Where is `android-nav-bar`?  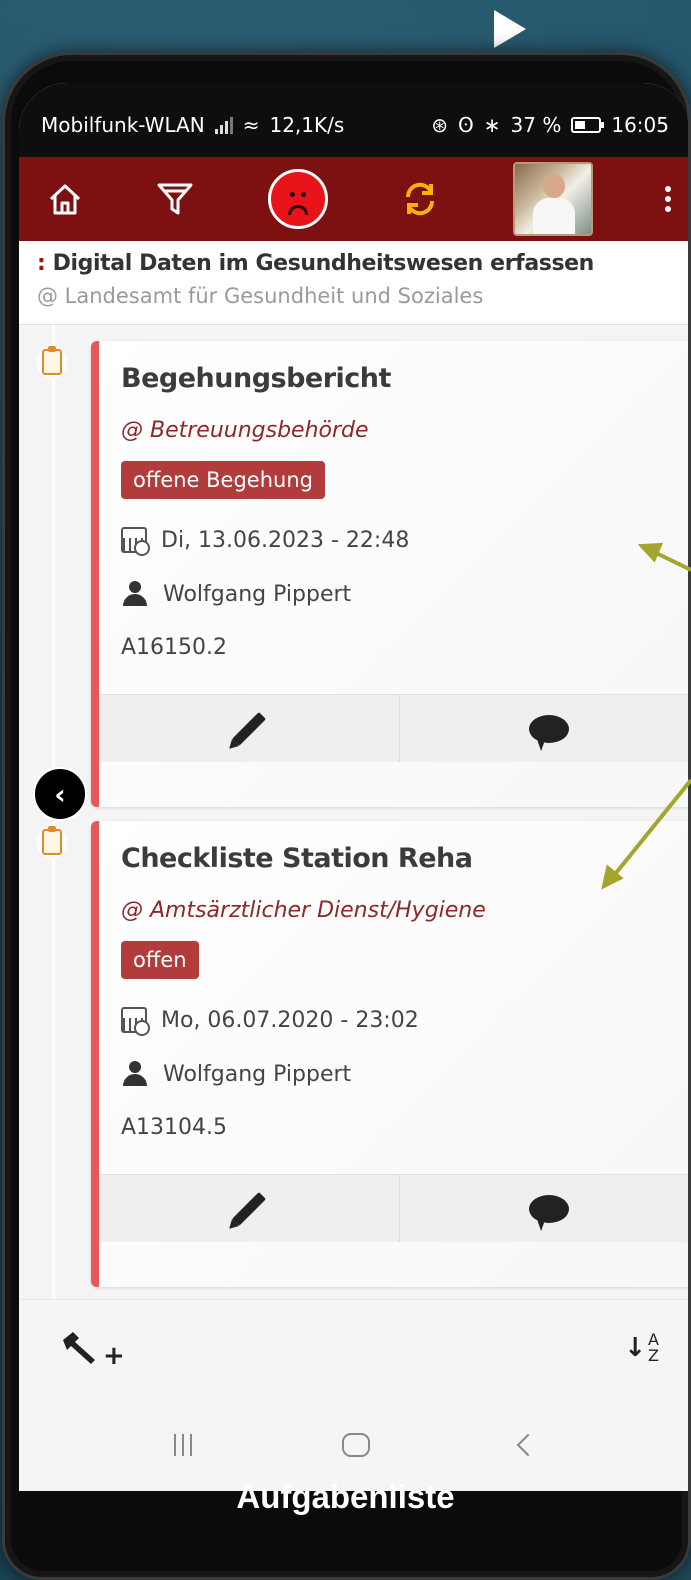
android-nav-bar is located at coordinates (353, 1443).